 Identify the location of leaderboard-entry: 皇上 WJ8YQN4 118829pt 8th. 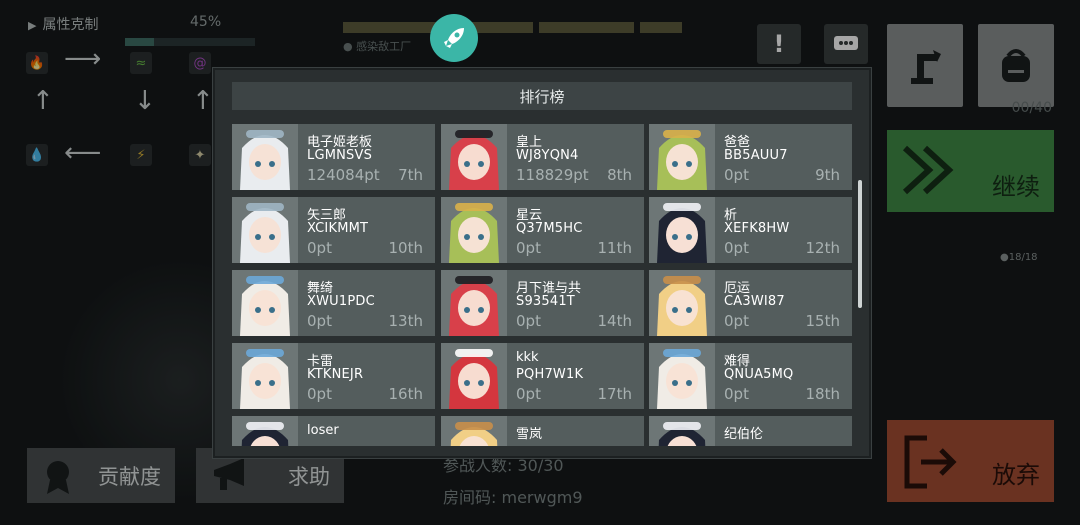
(542, 157).